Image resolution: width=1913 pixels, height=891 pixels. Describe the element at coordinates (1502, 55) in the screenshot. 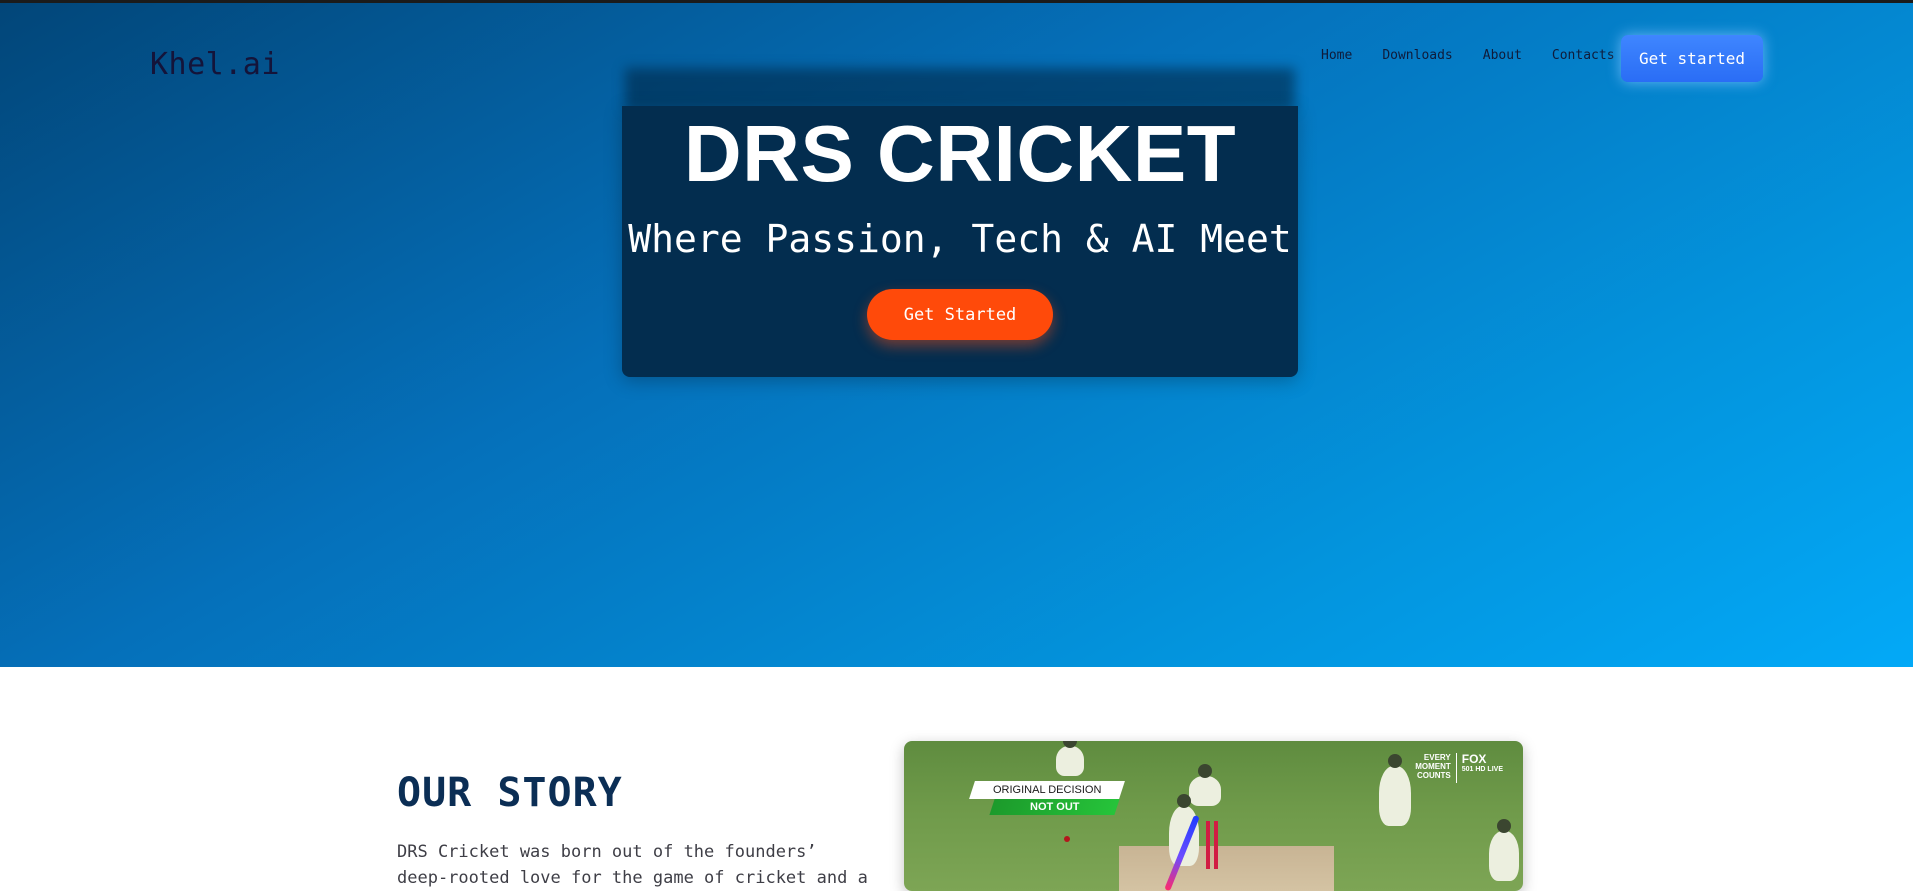

I see `nav-link-about: About` at that location.